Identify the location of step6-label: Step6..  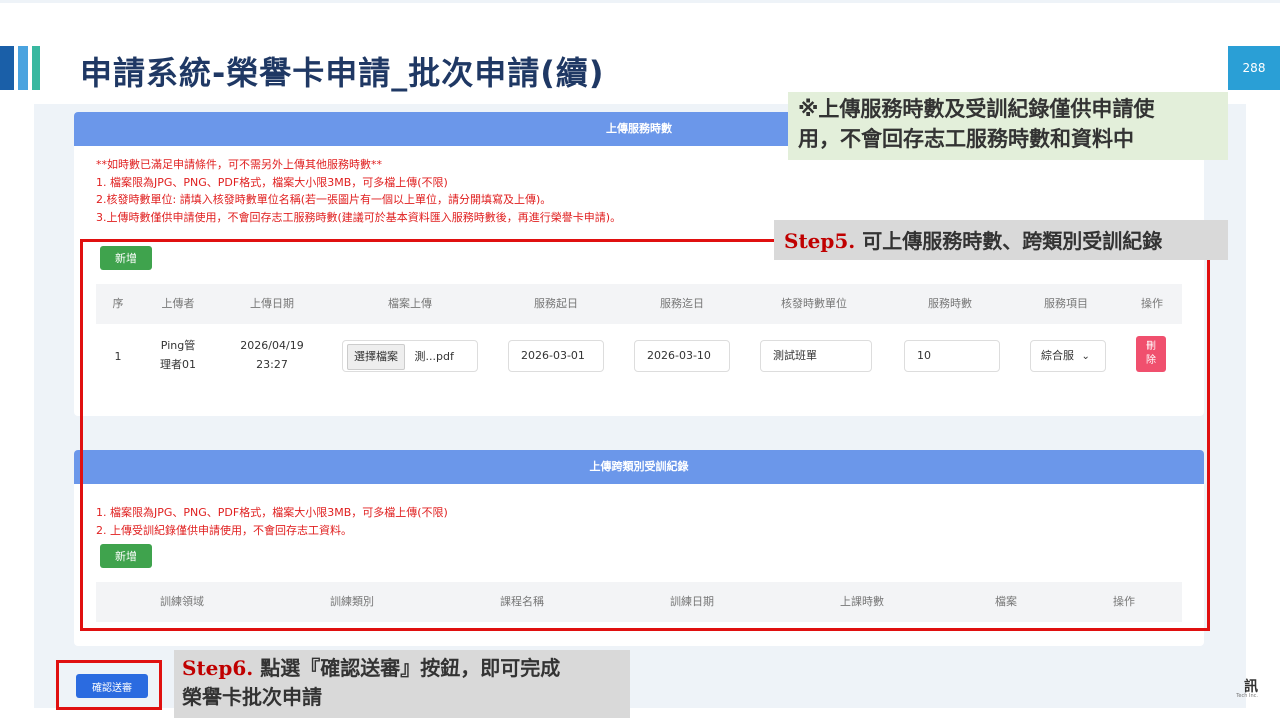
(218, 668).